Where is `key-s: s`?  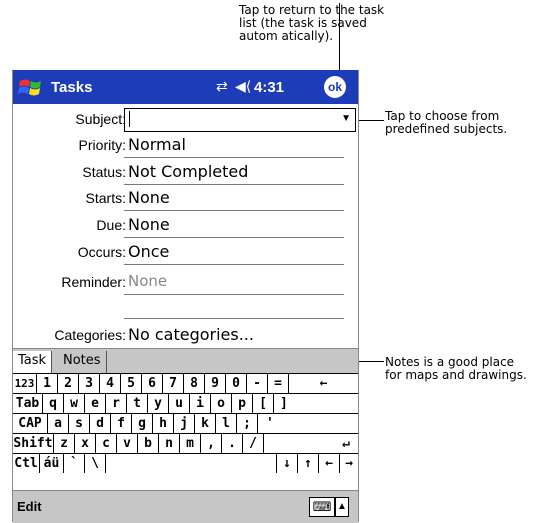
key-s: s is located at coordinates (79, 423).